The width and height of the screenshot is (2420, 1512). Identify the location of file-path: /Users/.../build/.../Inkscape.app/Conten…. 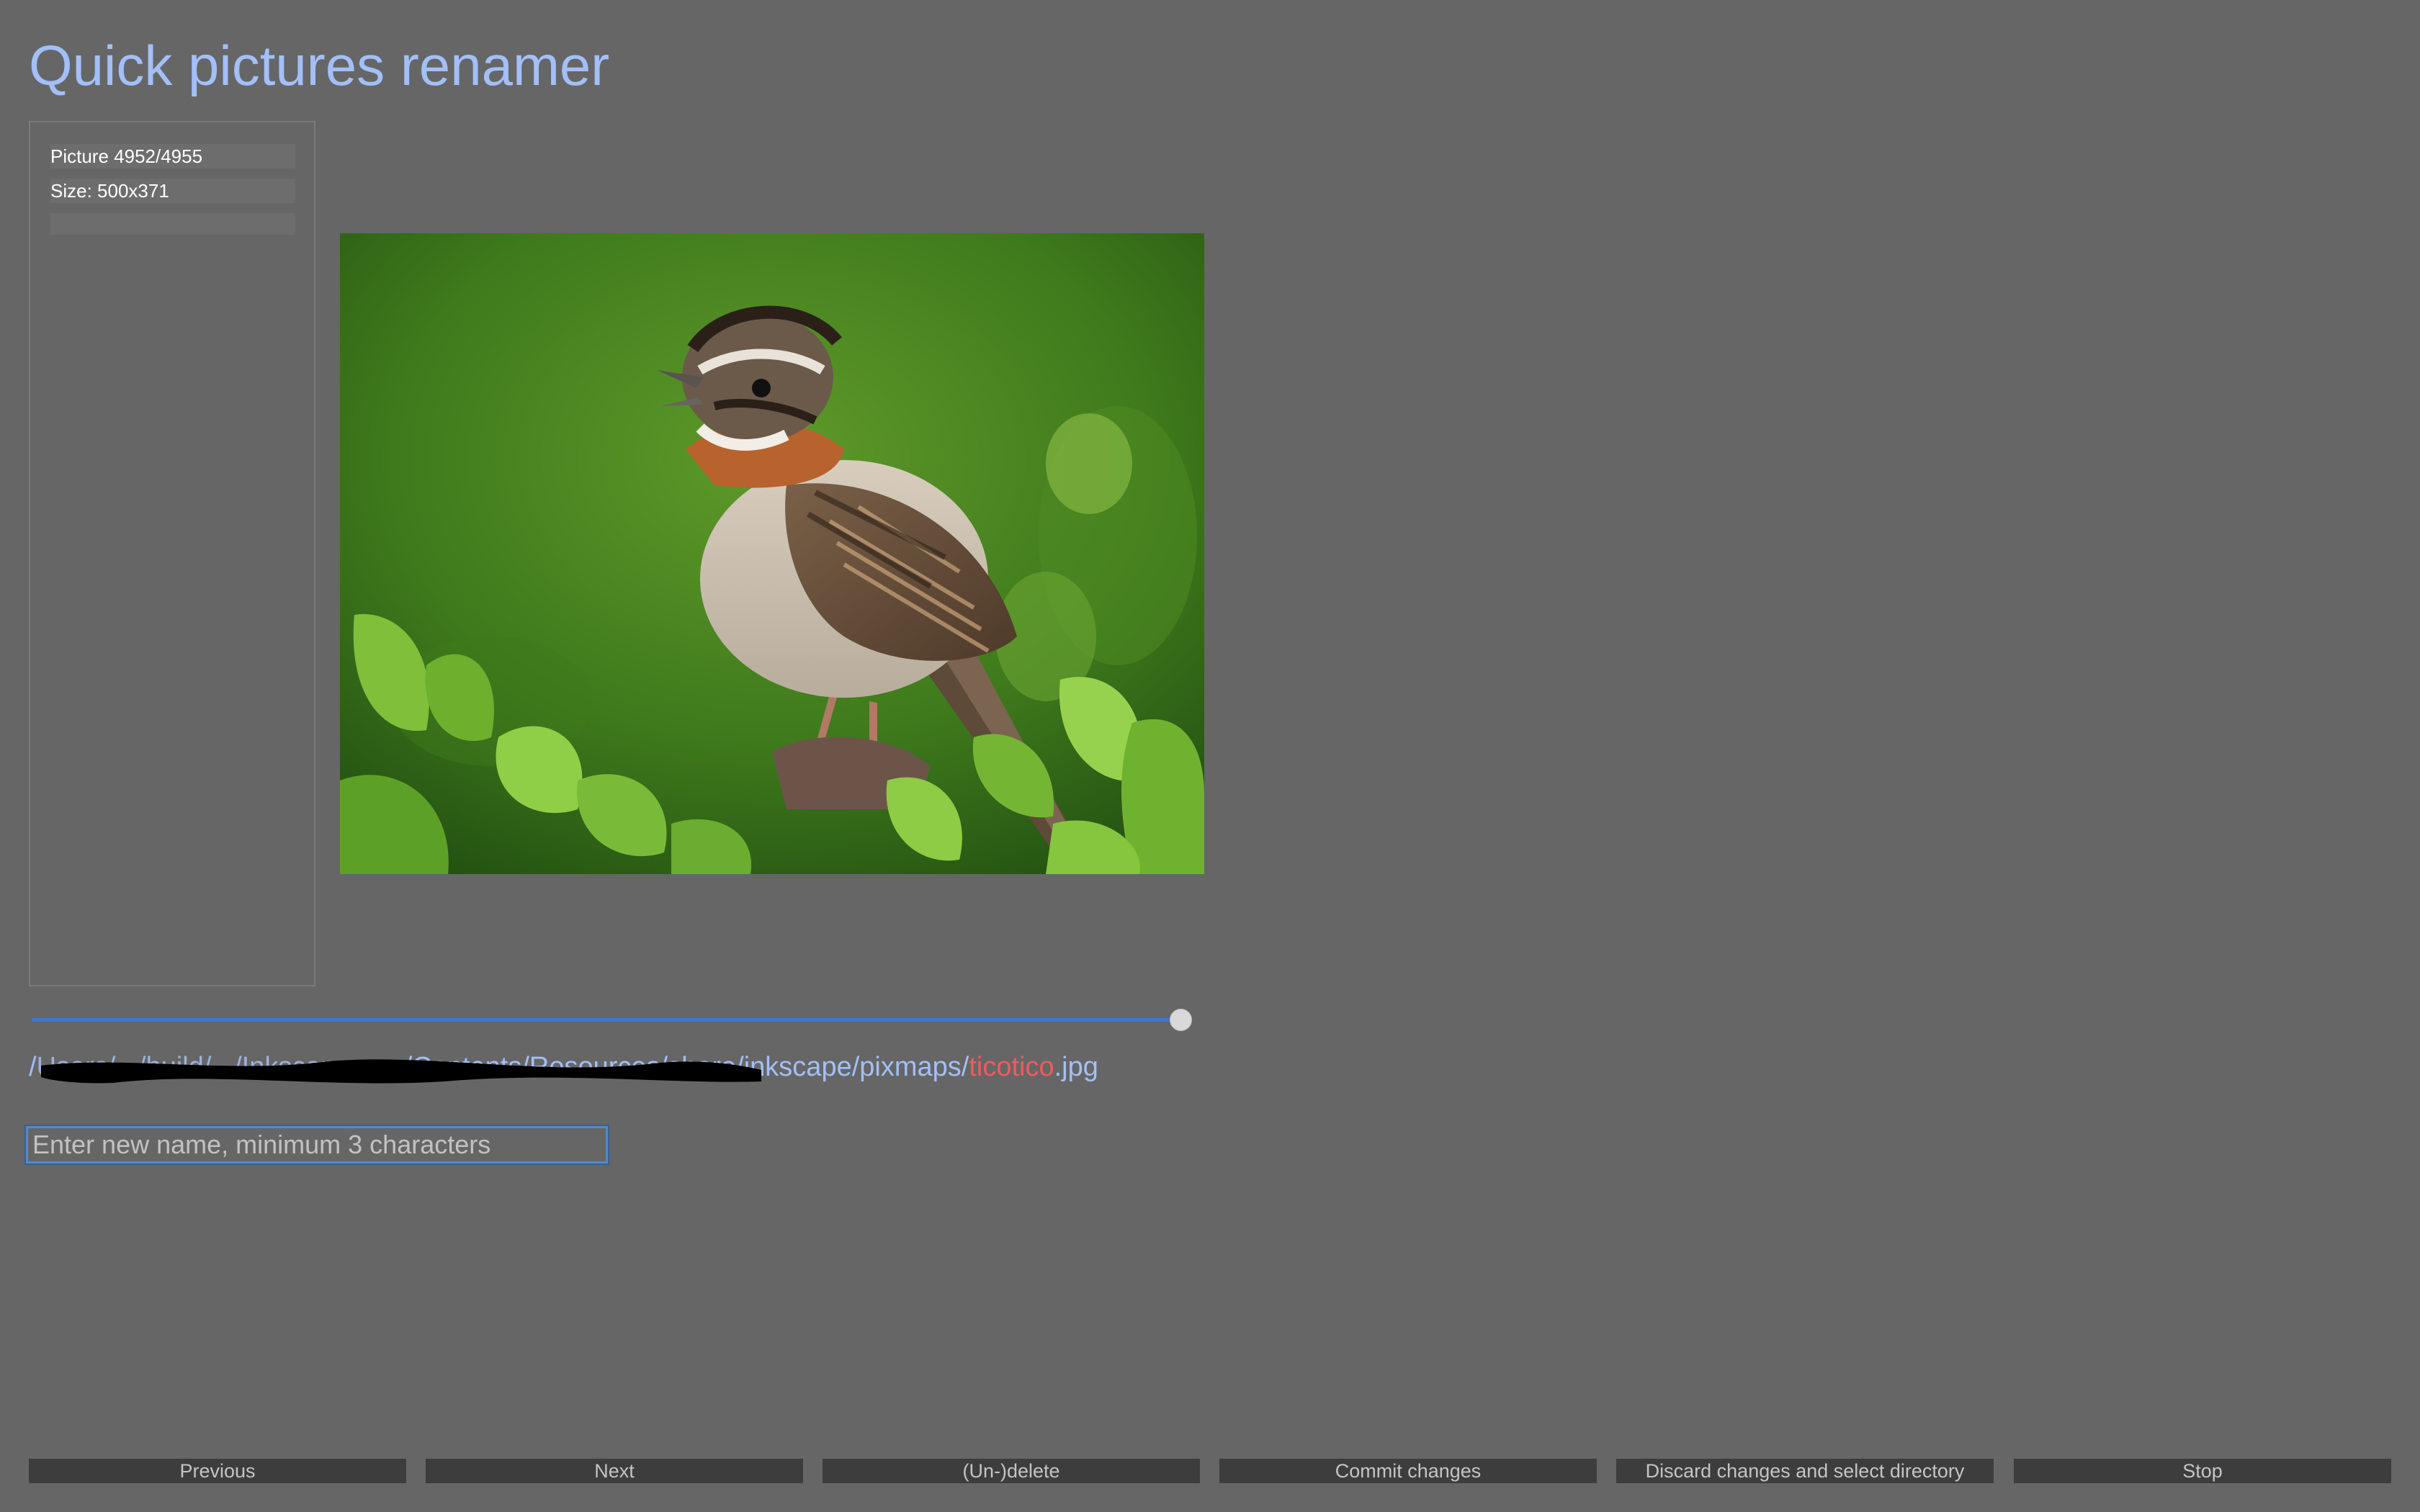
(563, 1067).